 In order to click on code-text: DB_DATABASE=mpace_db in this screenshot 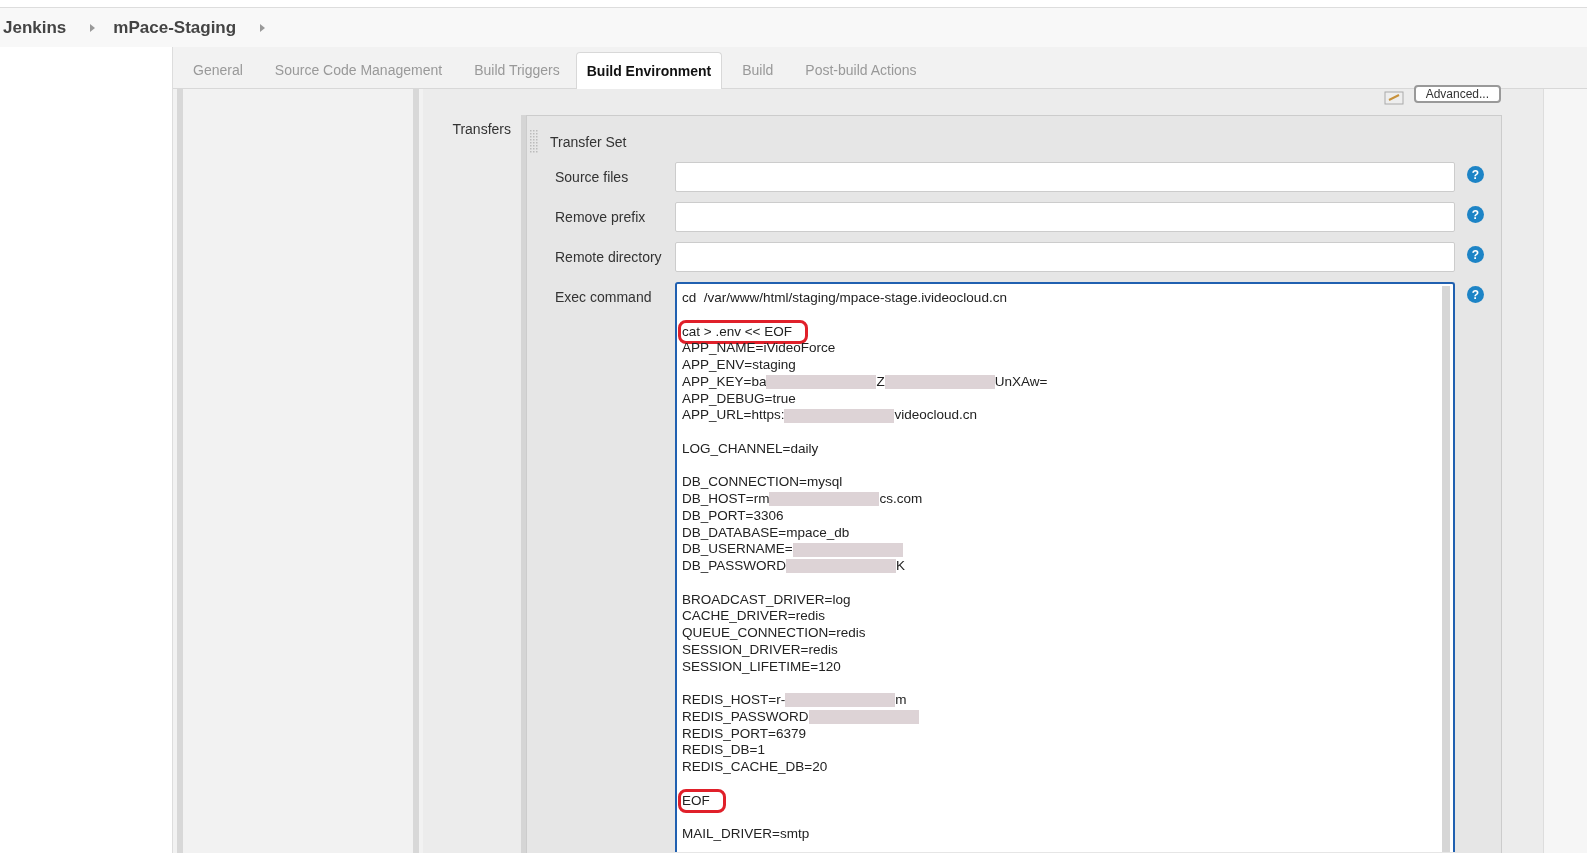, I will do `click(766, 532)`.